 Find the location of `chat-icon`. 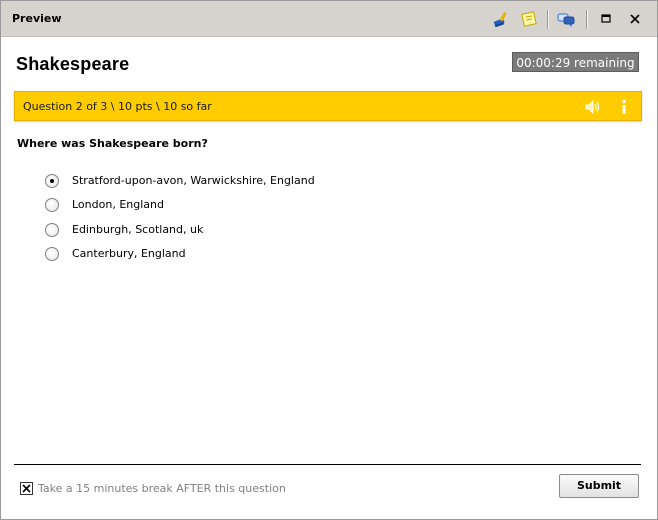

chat-icon is located at coordinates (566, 19).